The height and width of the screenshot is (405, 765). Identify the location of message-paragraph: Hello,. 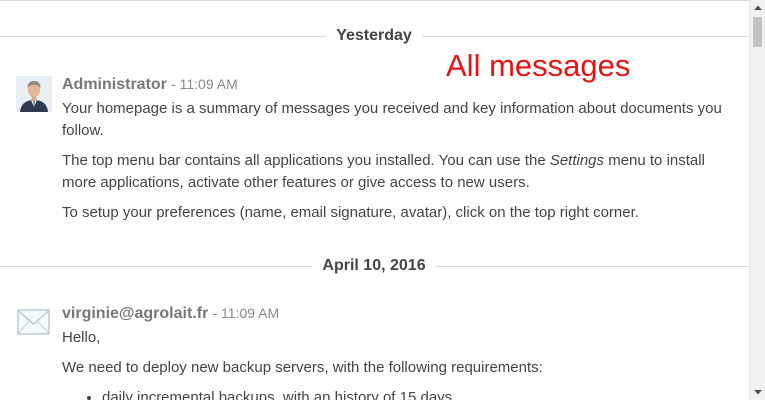
(81, 337).